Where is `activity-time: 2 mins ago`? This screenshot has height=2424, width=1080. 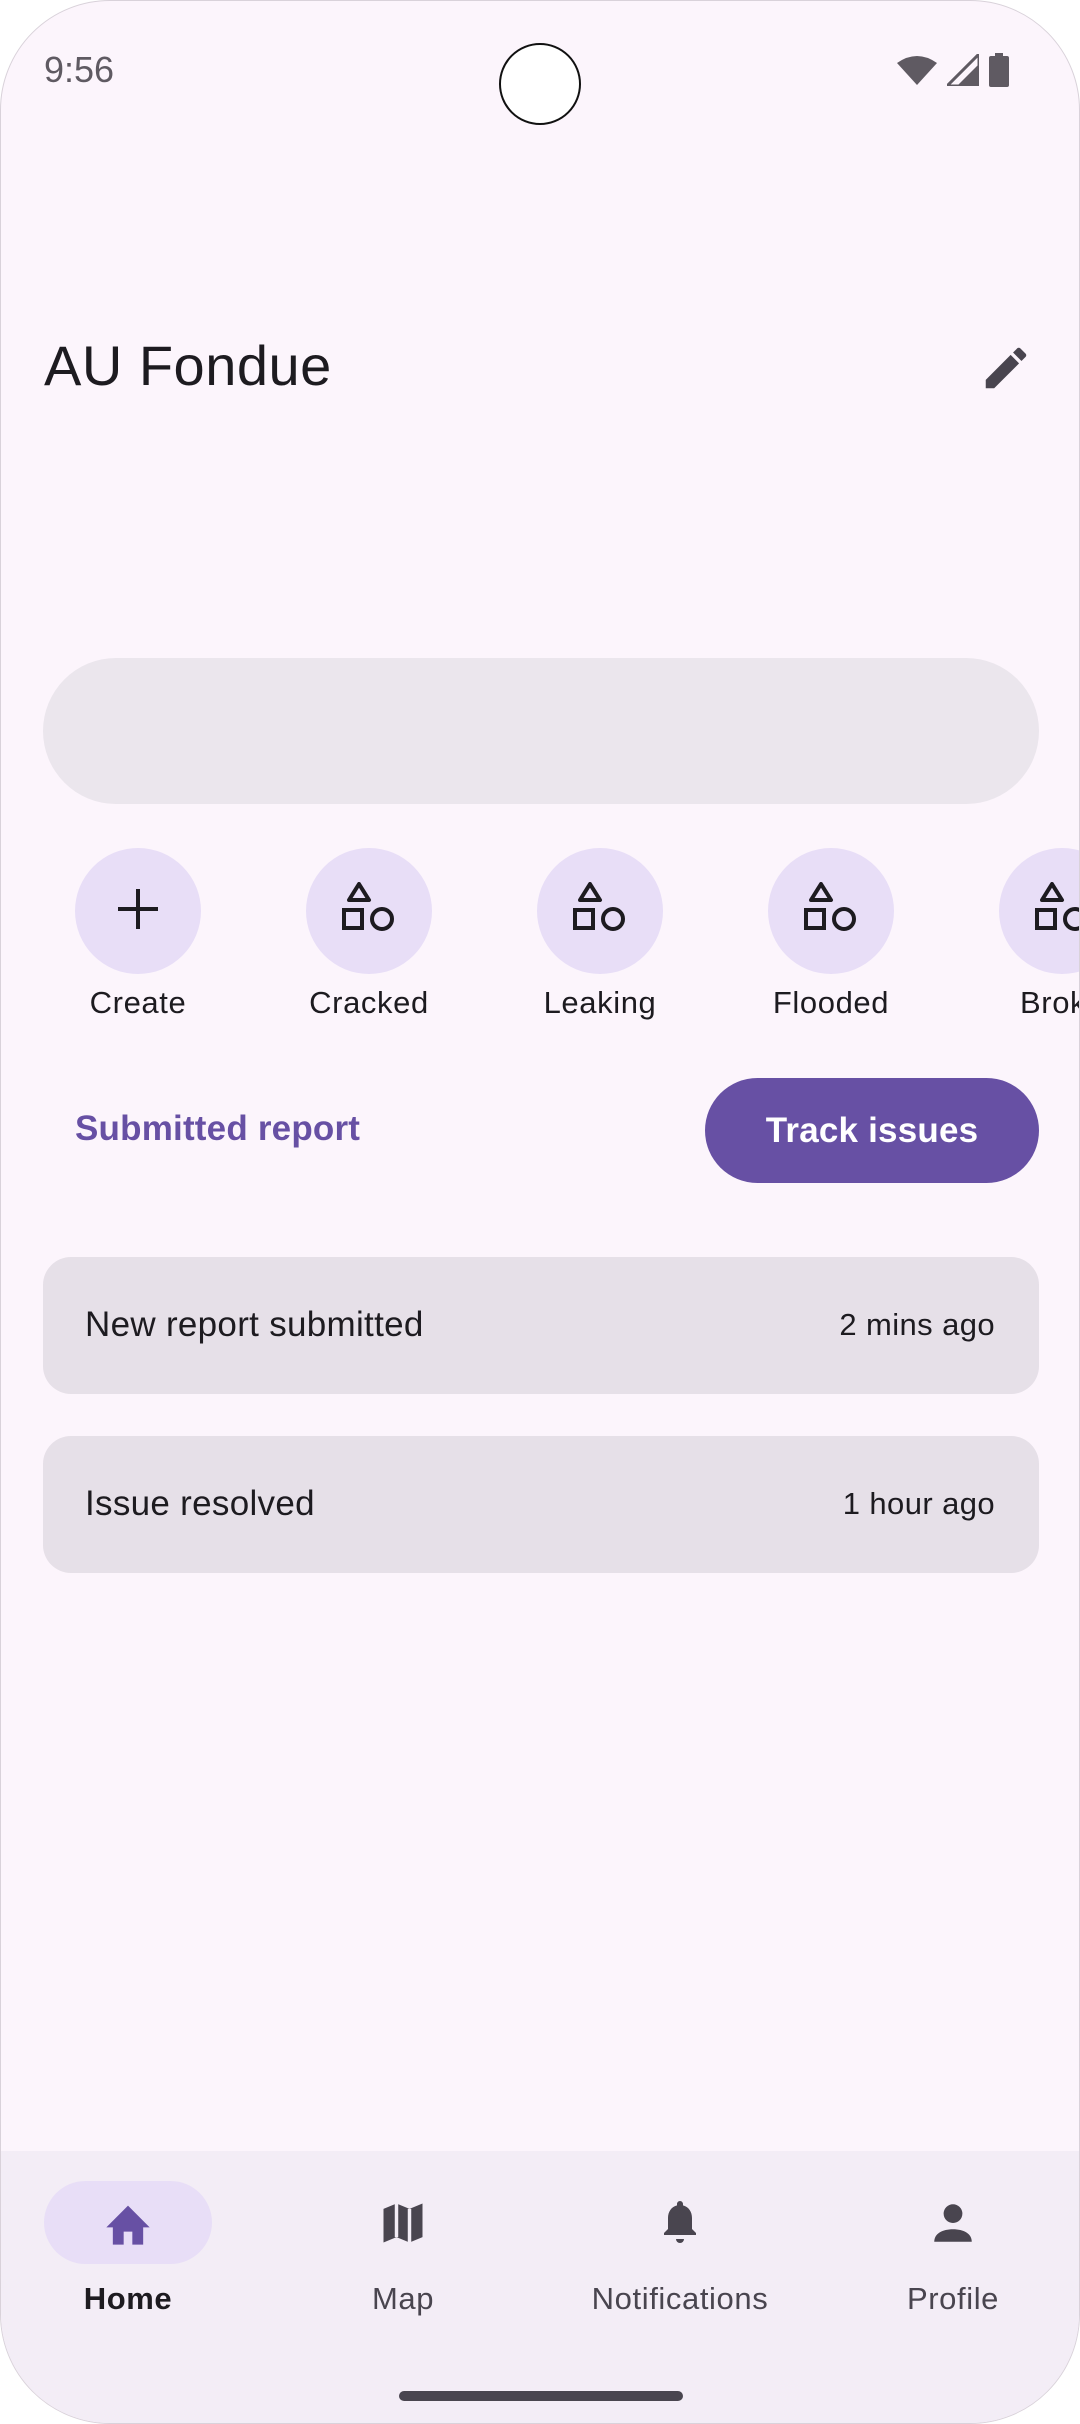 activity-time: 2 mins ago is located at coordinates (917, 1324).